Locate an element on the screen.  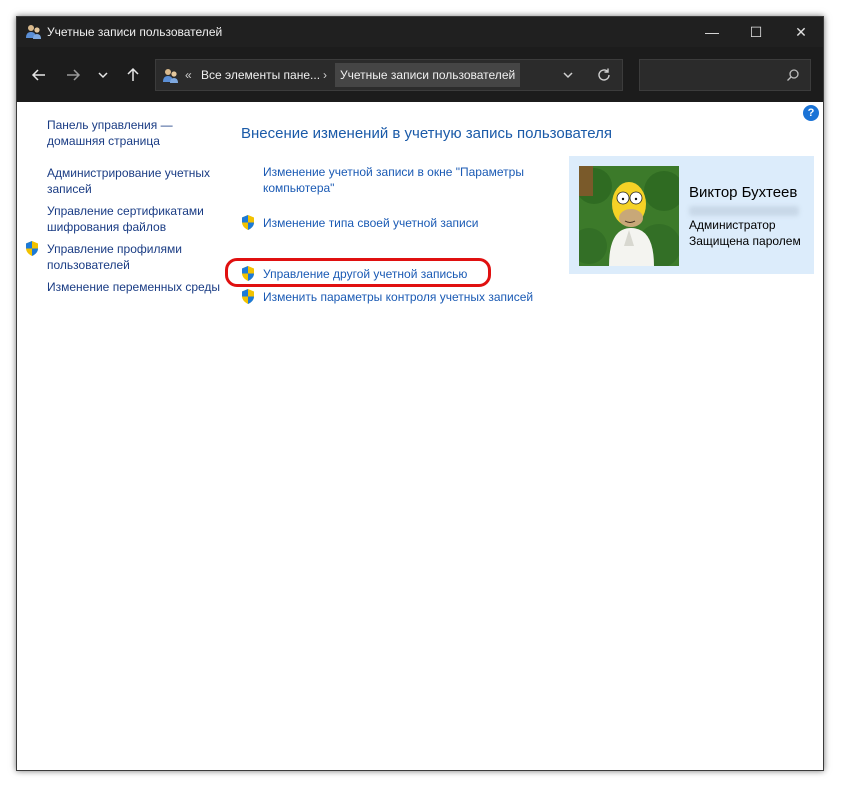
arrow-up-icon is located at coordinates (133, 74).